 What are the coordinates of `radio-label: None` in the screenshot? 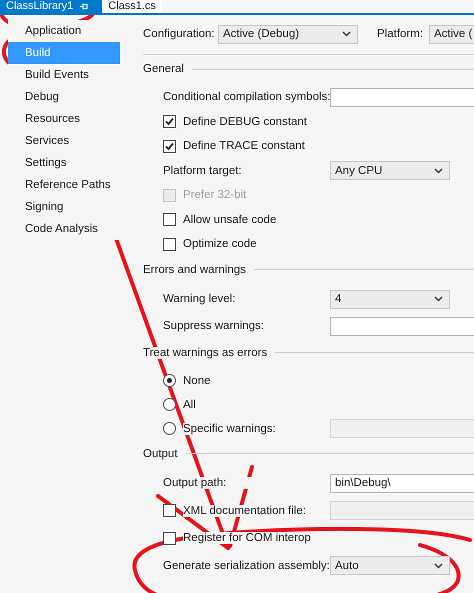 It's located at (196, 380).